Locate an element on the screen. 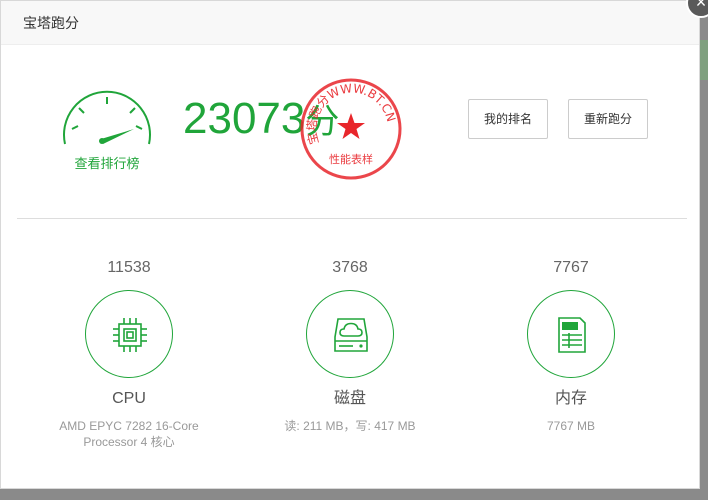 The image size is (708, 500). disk-icon-circle is located at coordinates (350, 334).